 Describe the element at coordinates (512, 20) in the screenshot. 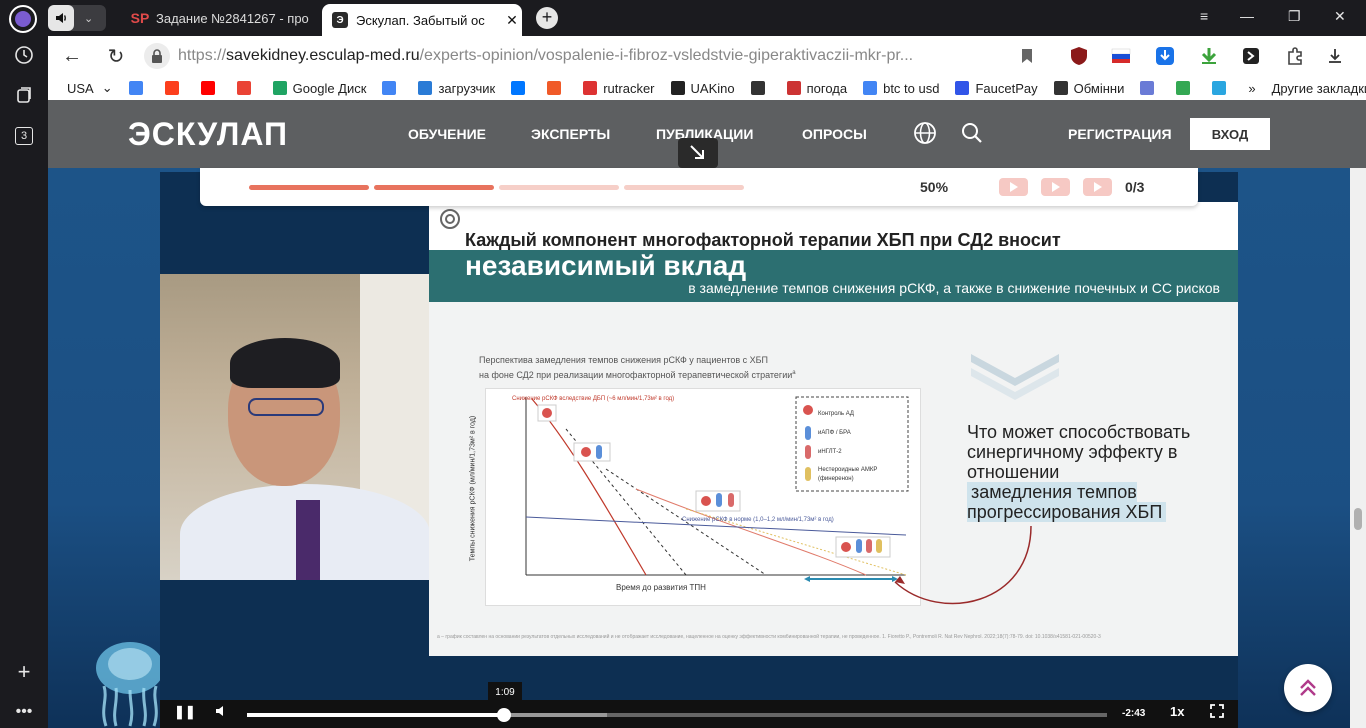

I see `close-tab-icon: ✕` at that location.